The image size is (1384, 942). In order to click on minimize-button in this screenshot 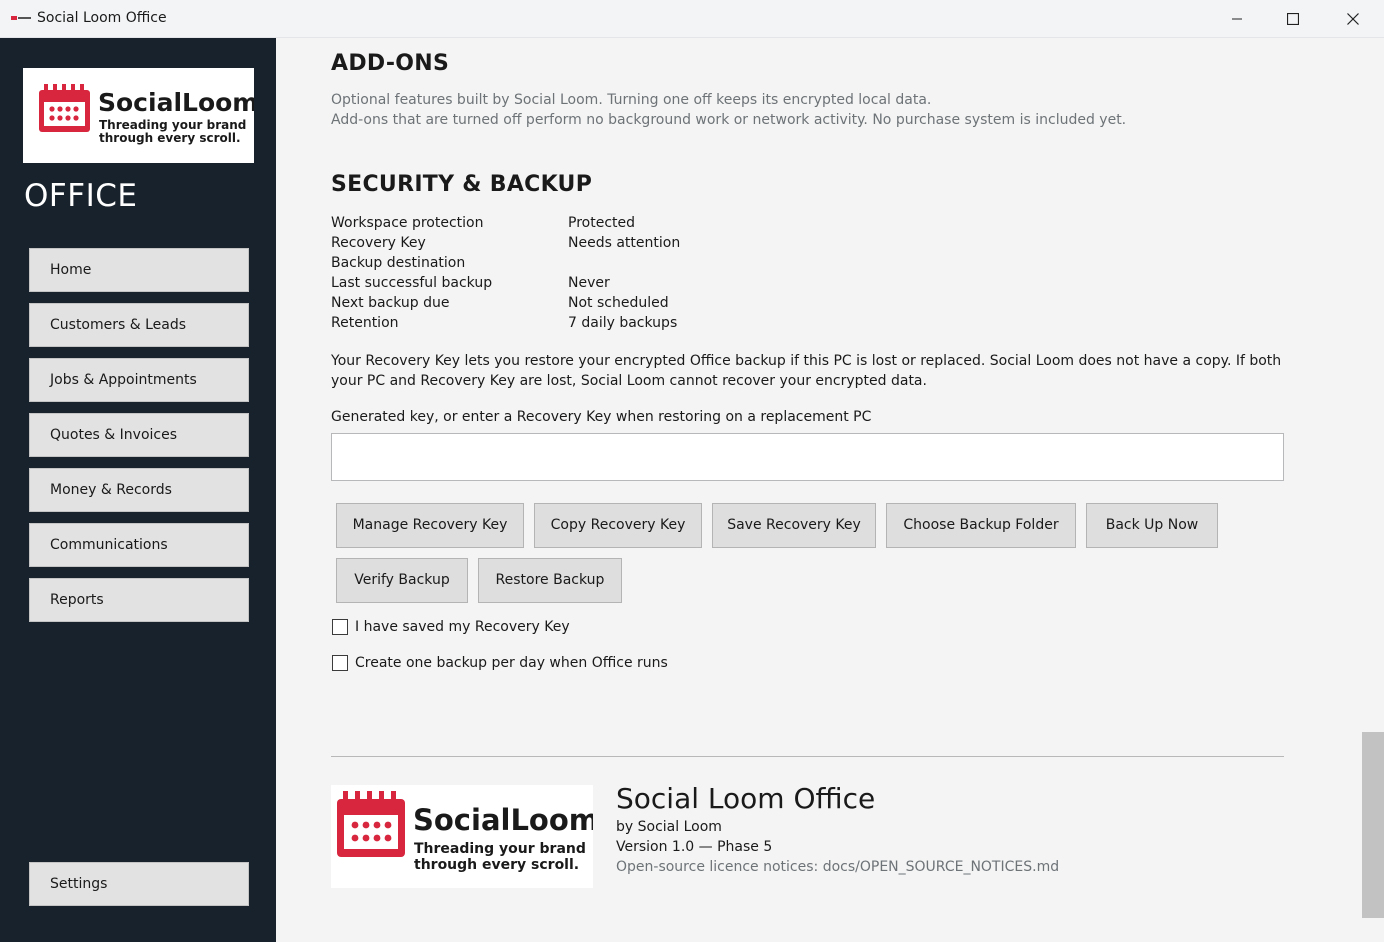, I will do `click(1237, 19)`.